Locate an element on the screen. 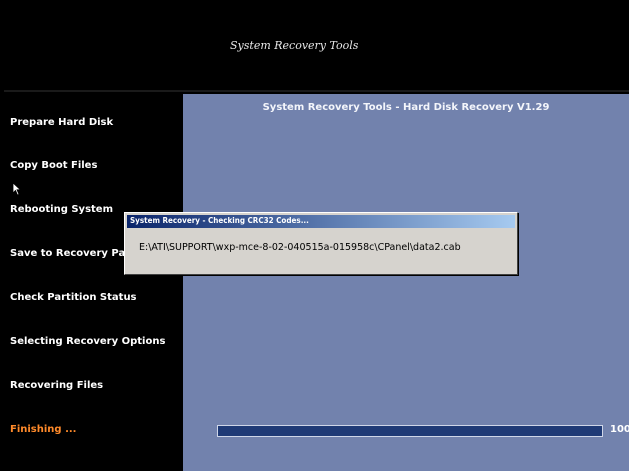  progress-bar-fill is located at coordinates (410, 431).